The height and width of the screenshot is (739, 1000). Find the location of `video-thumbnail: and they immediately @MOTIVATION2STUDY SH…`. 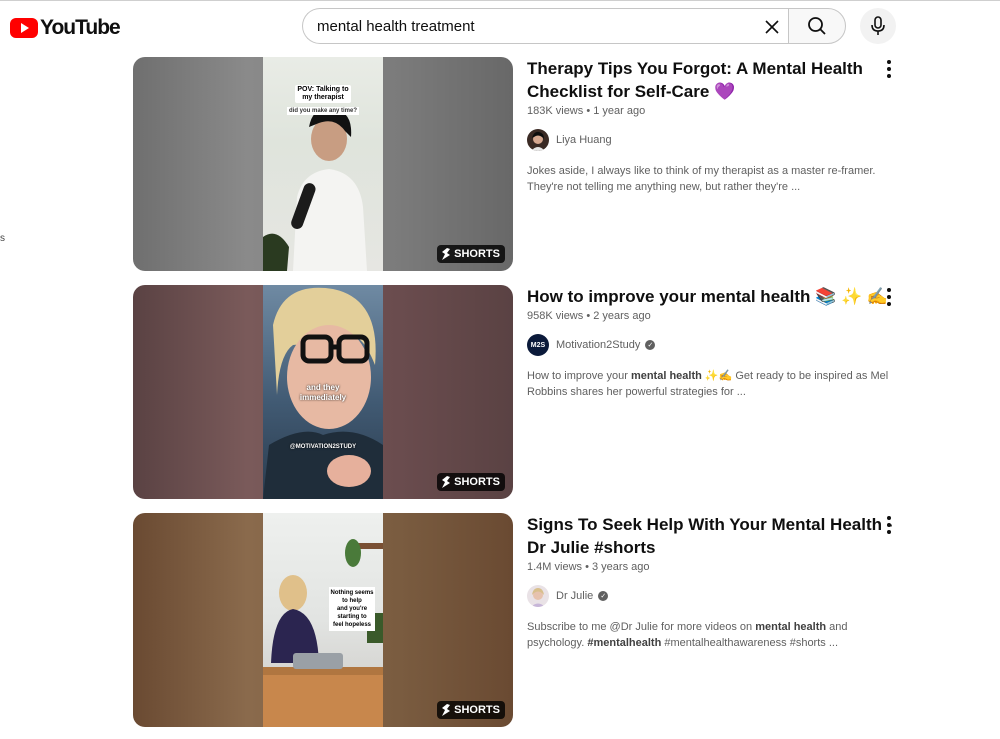

video-thumbnail: and they immediately @MOTIVATION2STUDY SH… is located at coordinates (323, 392).